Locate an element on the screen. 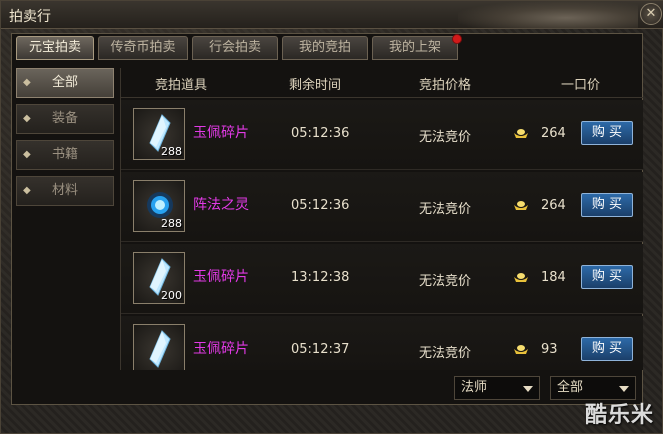  header-time: 剩余时间 is located at coordinates (315, 85).